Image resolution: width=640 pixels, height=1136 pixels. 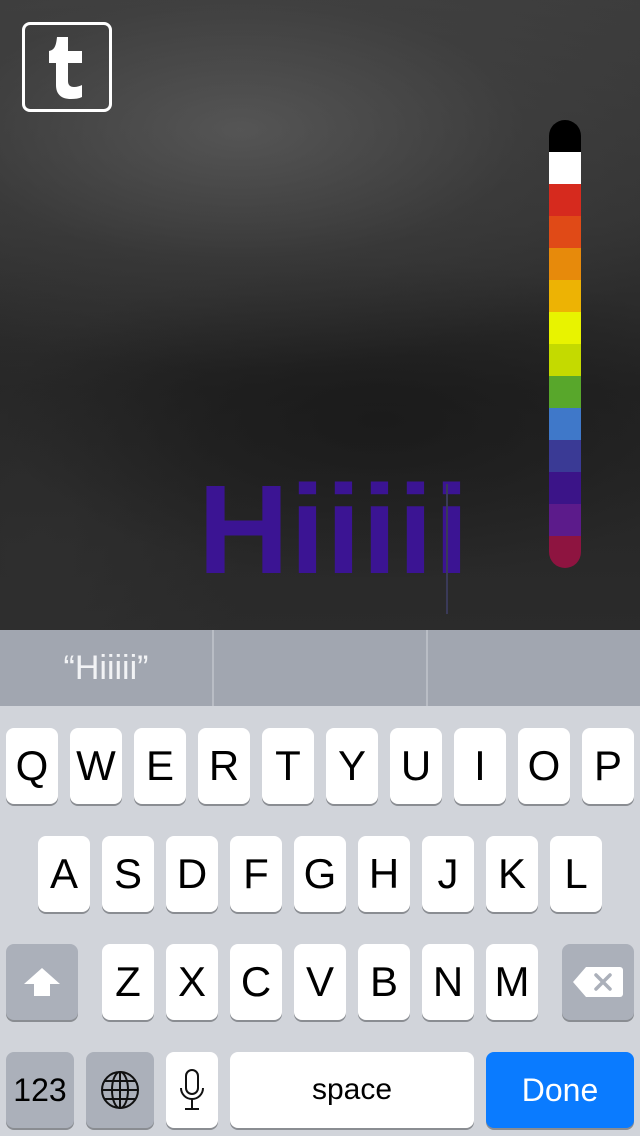 I want to click on key-h: H, so click(x=384, y=874).